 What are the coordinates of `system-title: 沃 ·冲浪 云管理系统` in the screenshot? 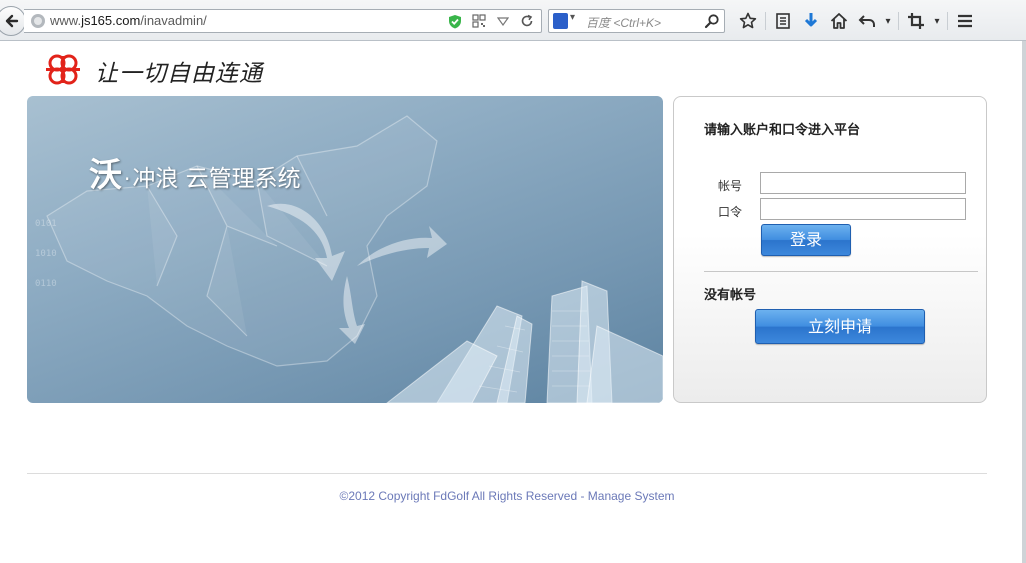 It's located at (195, 172).